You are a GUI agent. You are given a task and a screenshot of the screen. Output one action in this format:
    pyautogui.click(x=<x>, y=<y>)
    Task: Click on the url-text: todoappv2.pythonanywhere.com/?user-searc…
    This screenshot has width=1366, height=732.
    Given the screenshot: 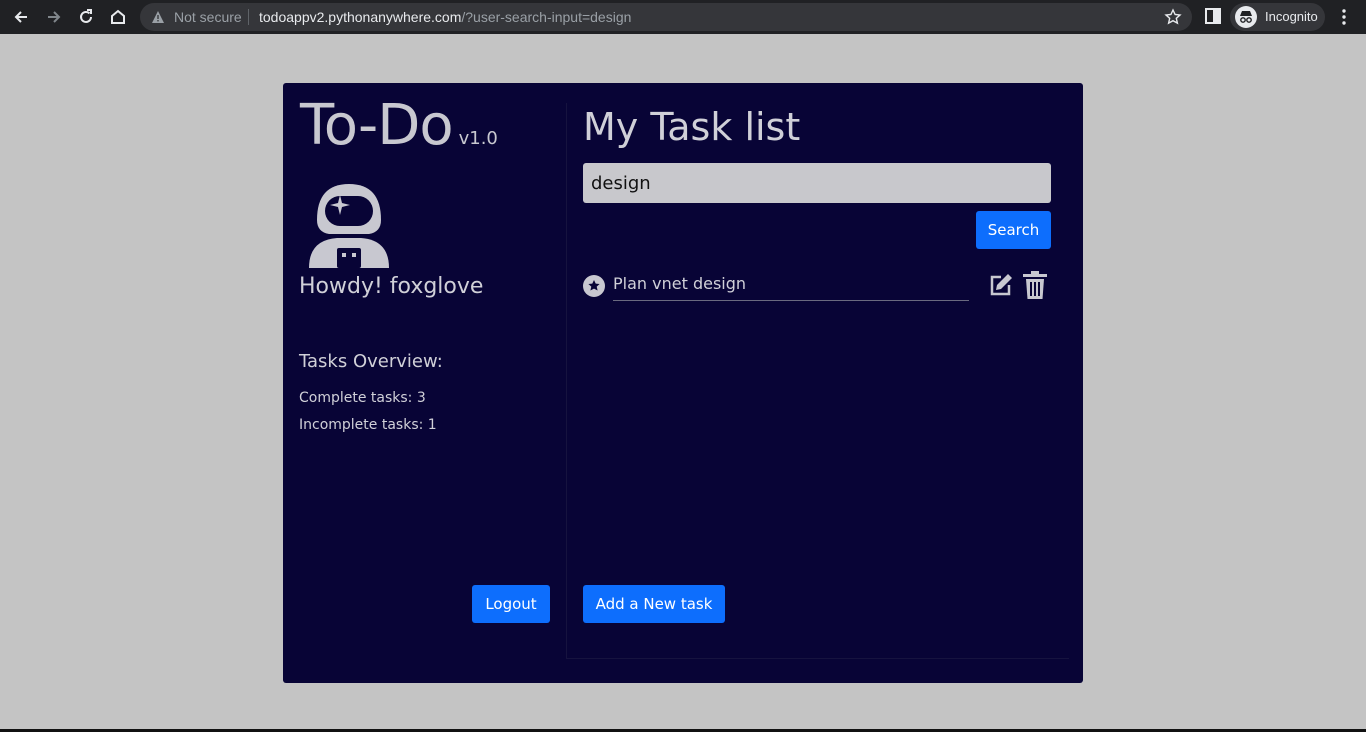 What is the action you would take?
    pyautogui.click(x=445, y=17)
    